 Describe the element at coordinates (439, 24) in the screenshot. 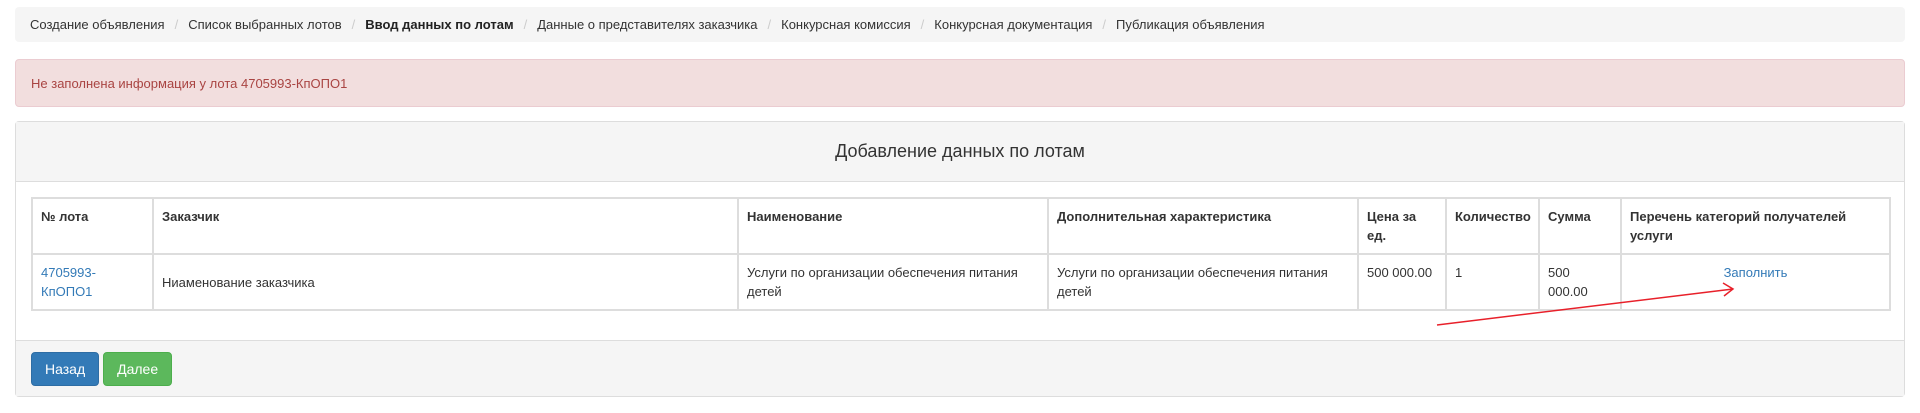

I see `breadcrumb-item-lot-data: Ввод данных по лотам` at that location.